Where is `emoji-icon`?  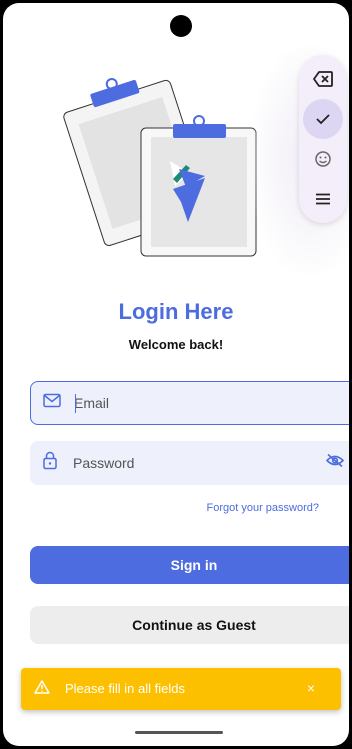
emoji-icon is located at coordinates (323, 159).